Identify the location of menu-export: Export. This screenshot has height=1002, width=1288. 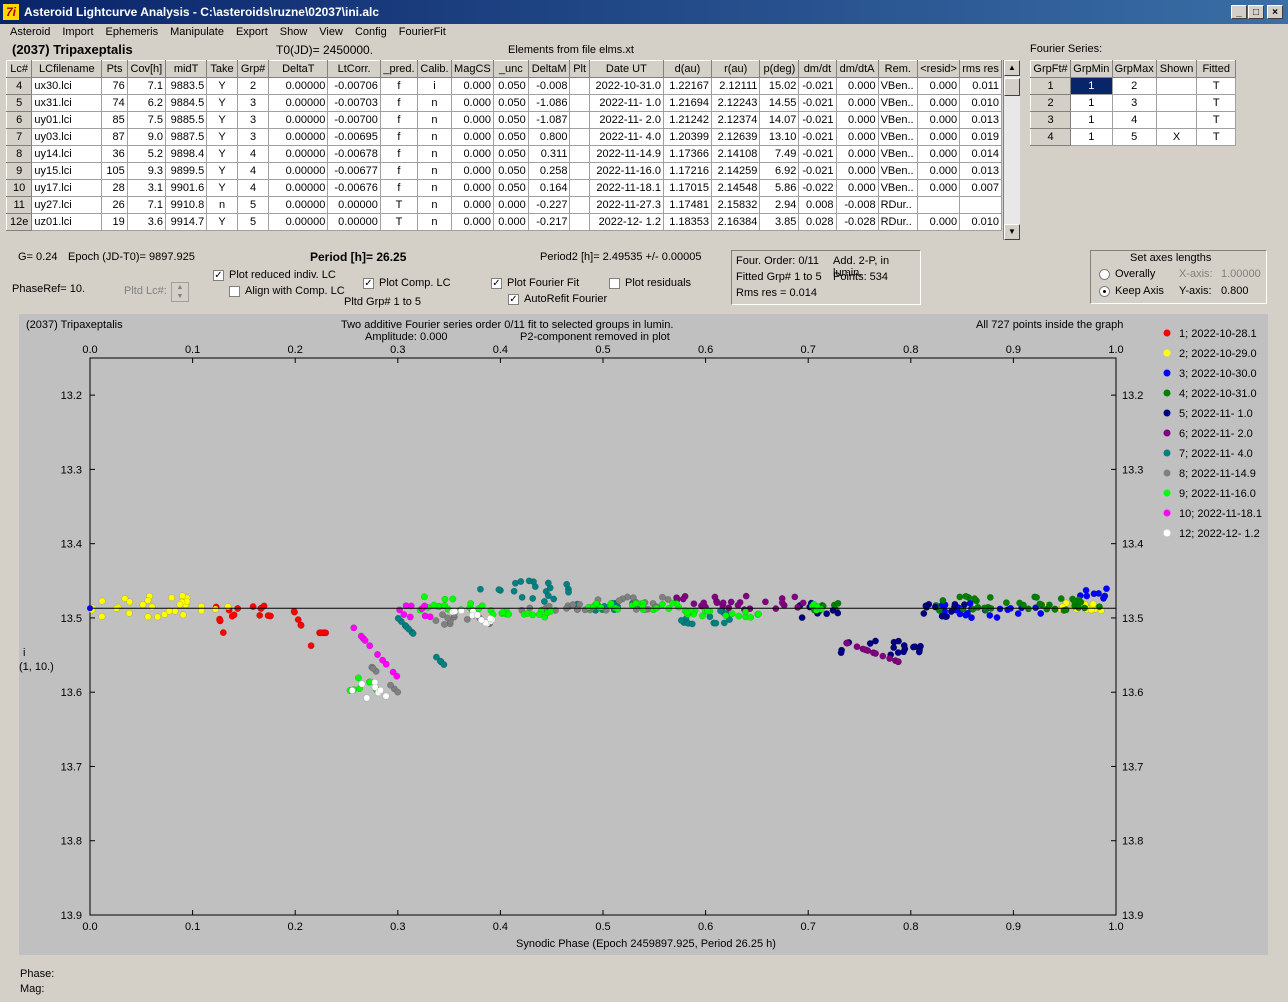
(252, 32).